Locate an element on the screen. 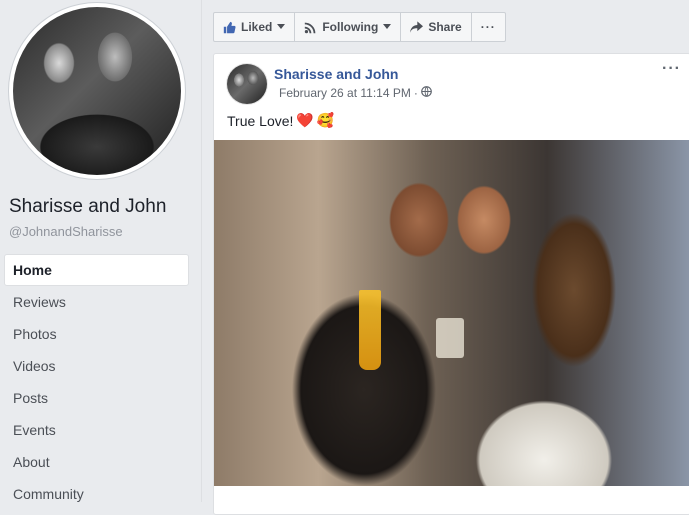 This screenshot has width=689, height=515. post-options-button: ··· is located at coordinates (671, 69).